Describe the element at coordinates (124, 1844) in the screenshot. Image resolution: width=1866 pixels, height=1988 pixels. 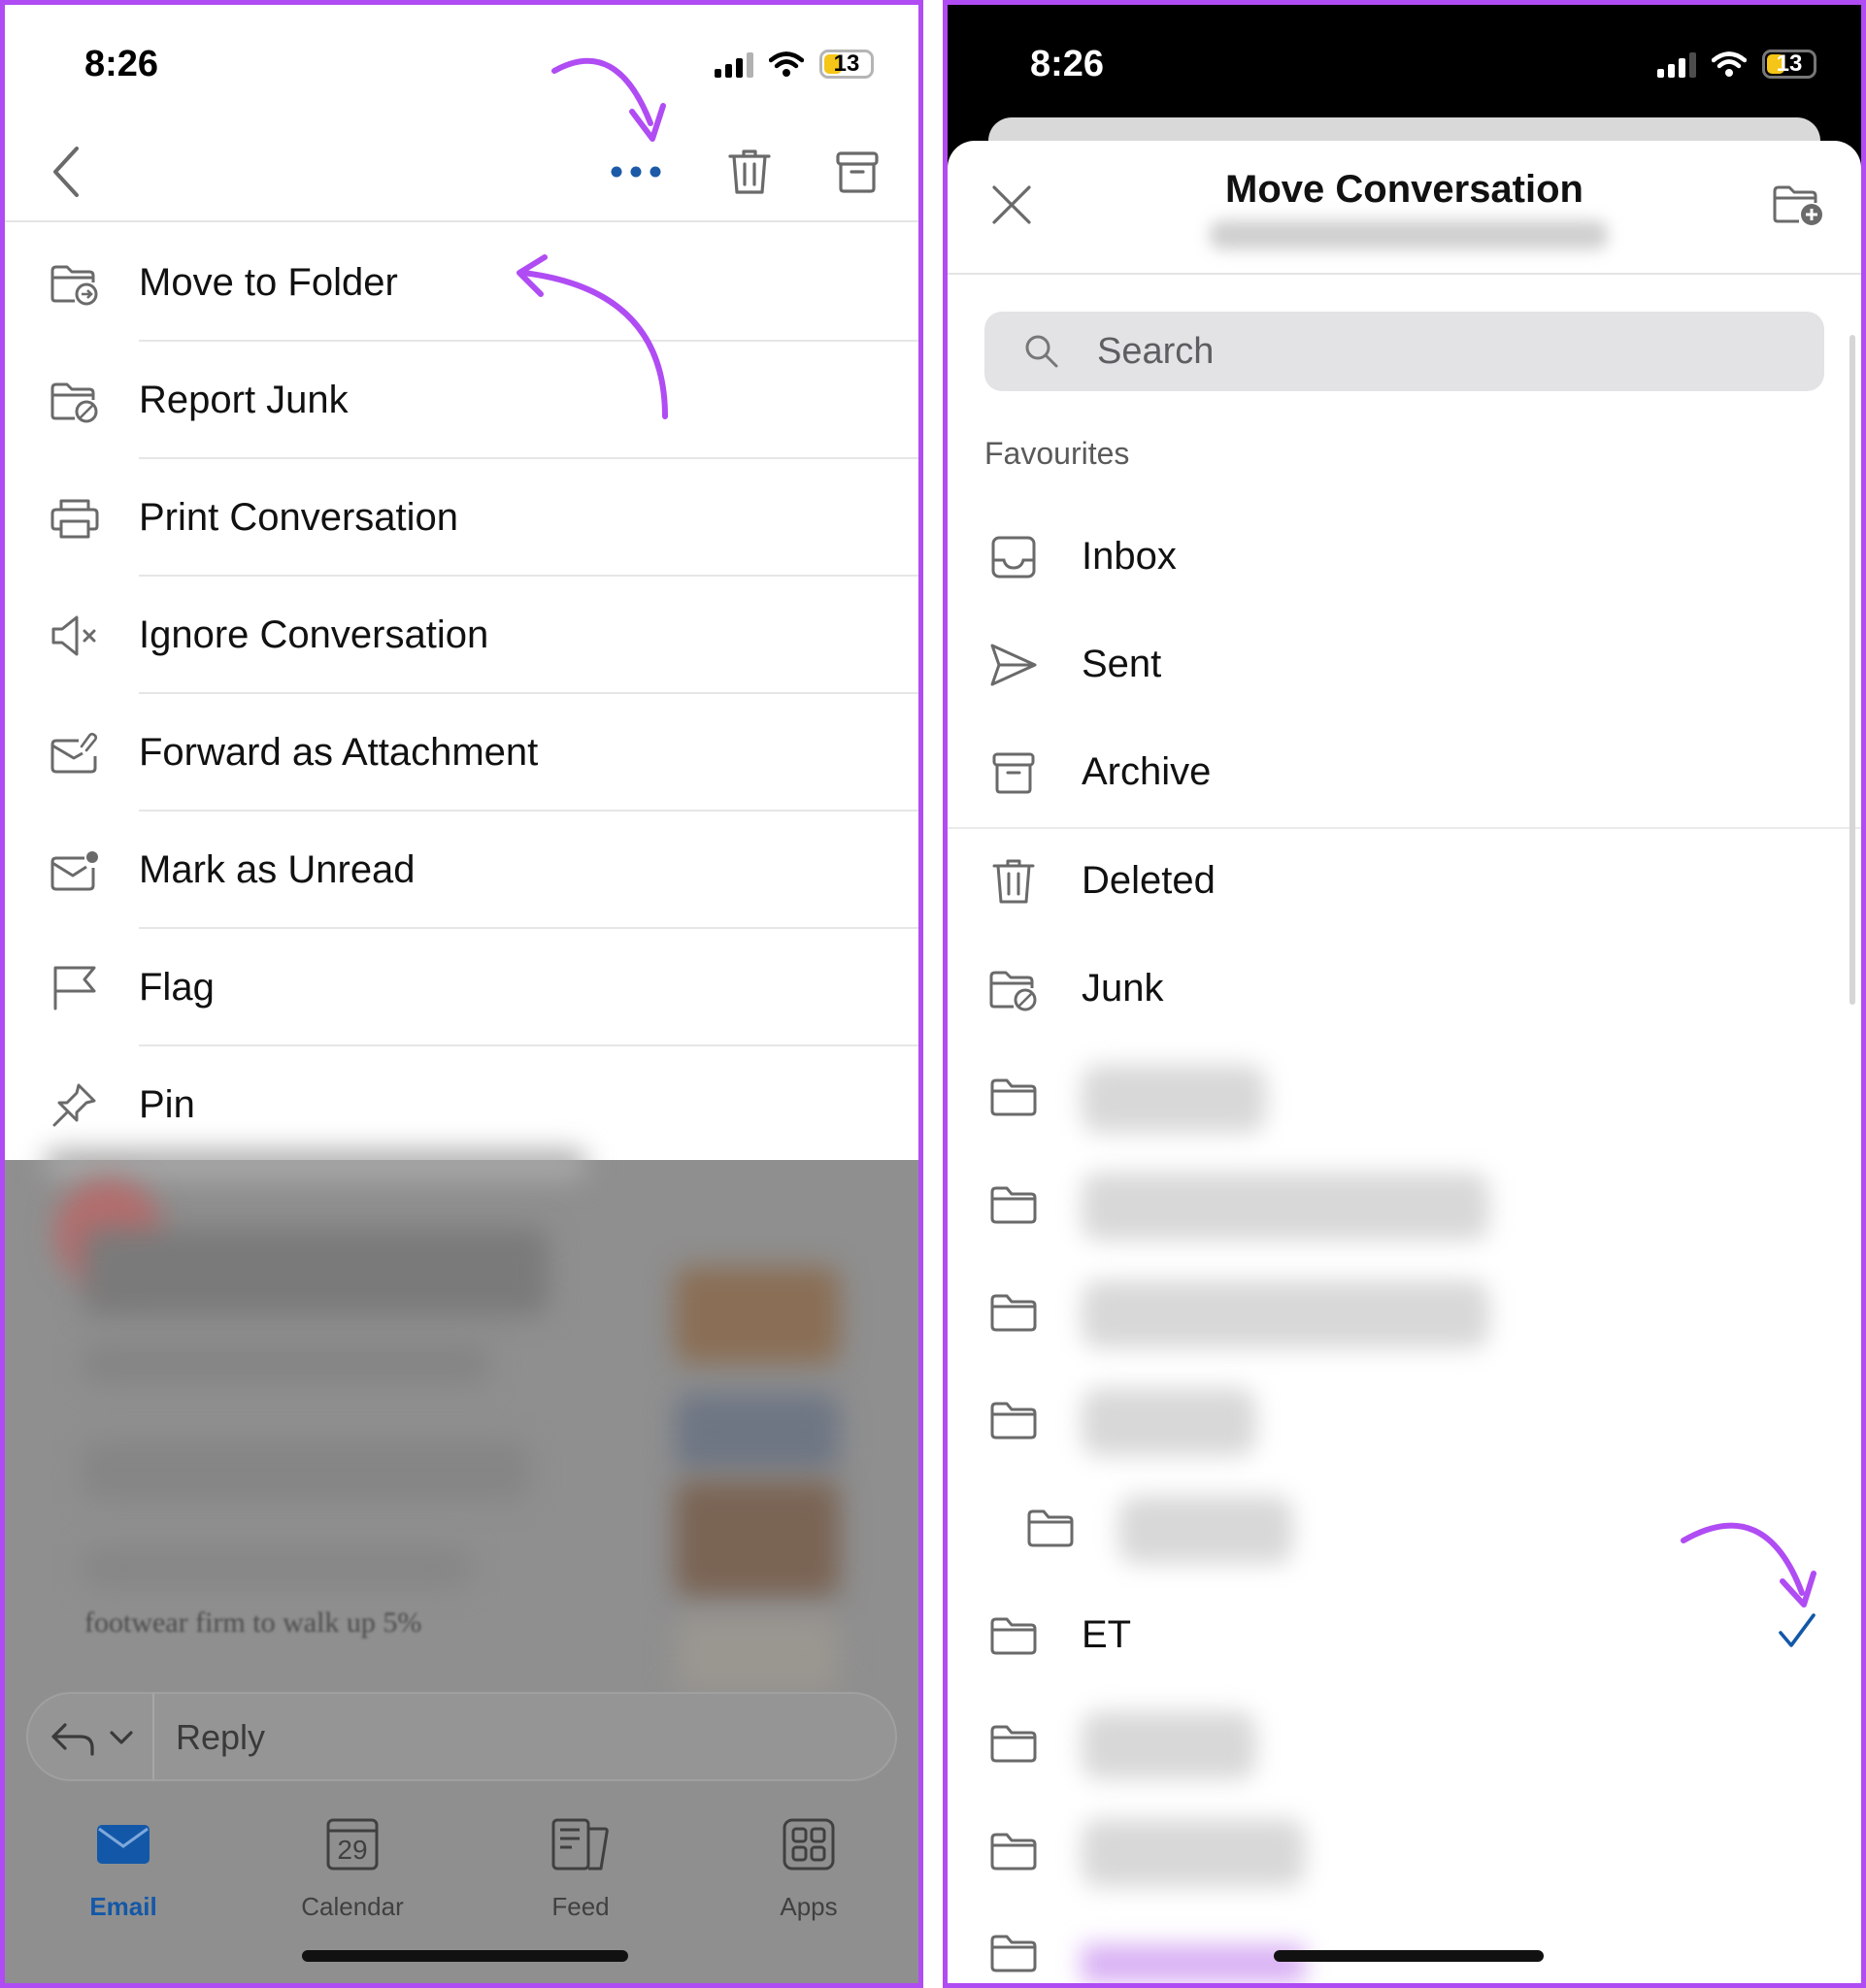
I see `mail-icon` at that location.